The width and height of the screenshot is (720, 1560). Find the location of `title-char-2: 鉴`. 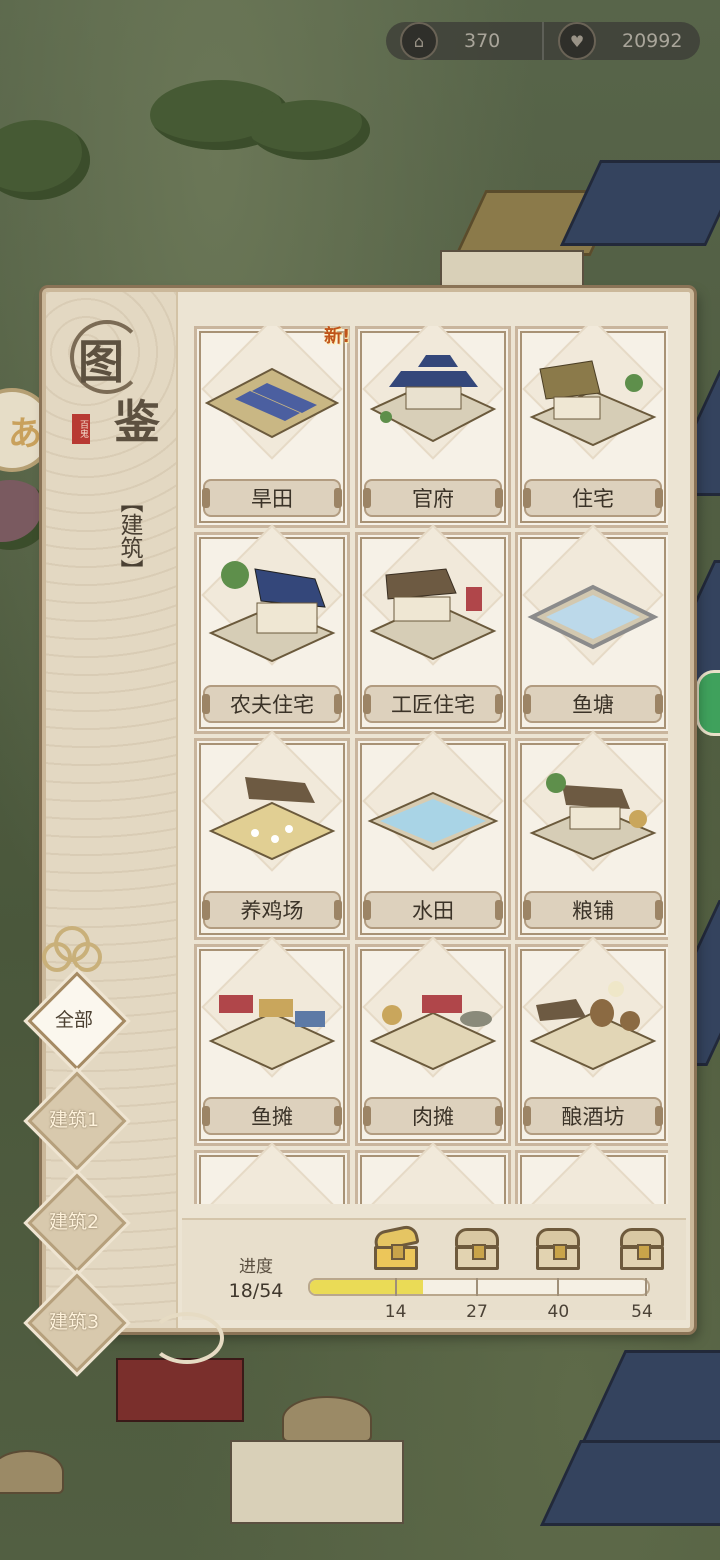

title-char-2: 鉴 is located at coordinates (137, 422).